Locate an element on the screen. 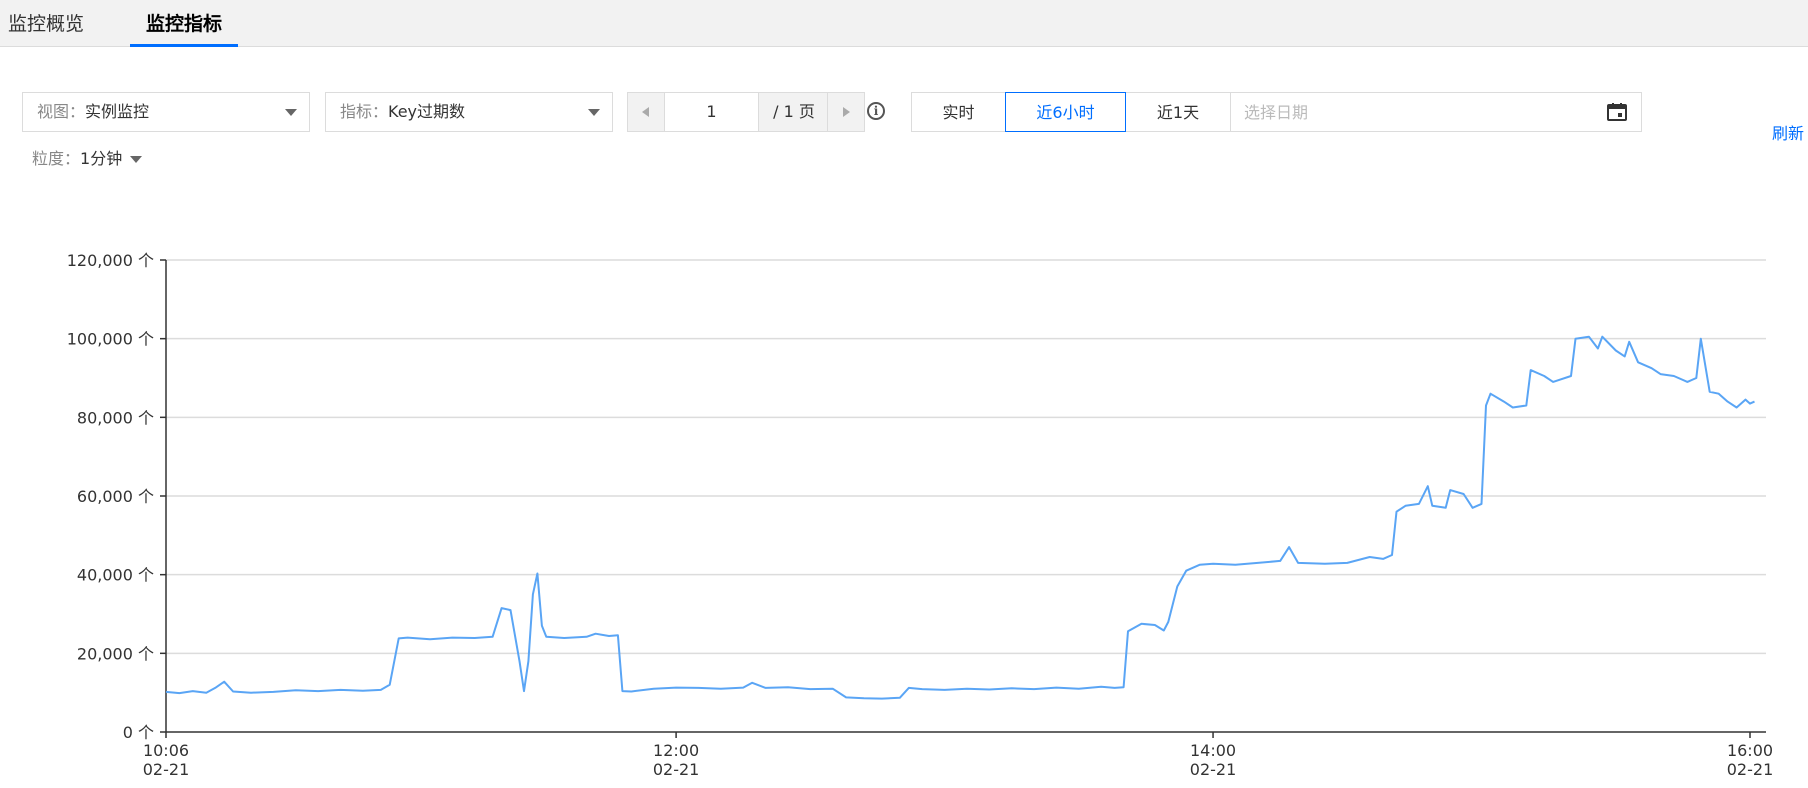 Image resolution: width=1808 pixels, height=788 pixels. arrow-left-icon is located at coordinates (645, 112).